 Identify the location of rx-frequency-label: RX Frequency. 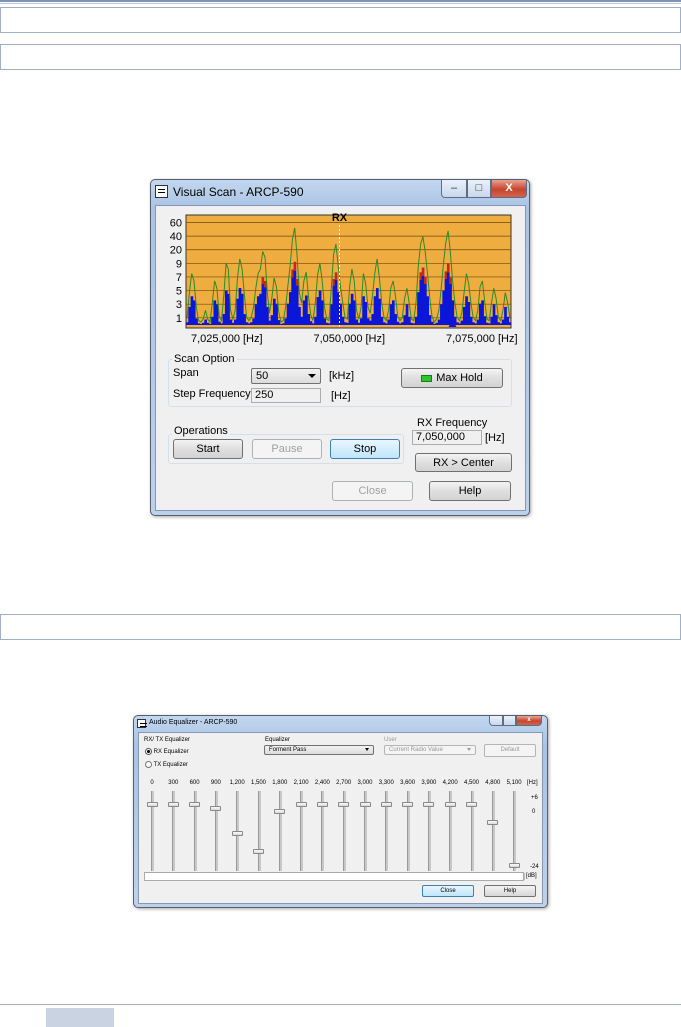
(452, 423).